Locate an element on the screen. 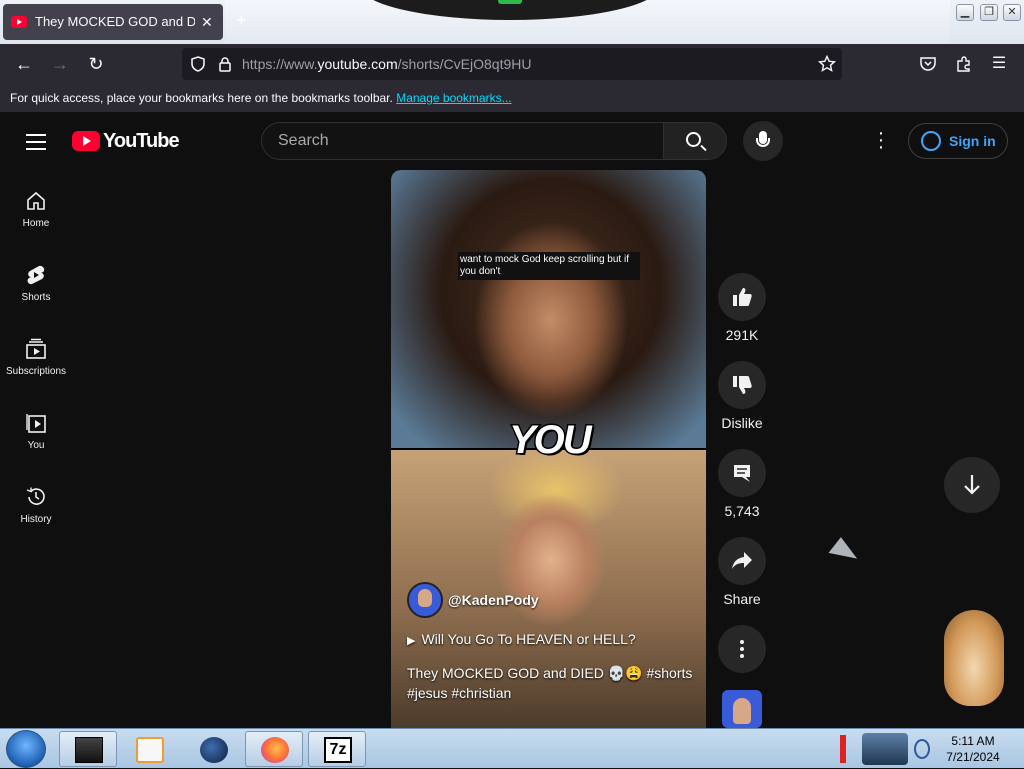 Image resolution: width=1024 pixels, height=769 pixels. reload-icon: ↻ is located at coordinates (96, 64).